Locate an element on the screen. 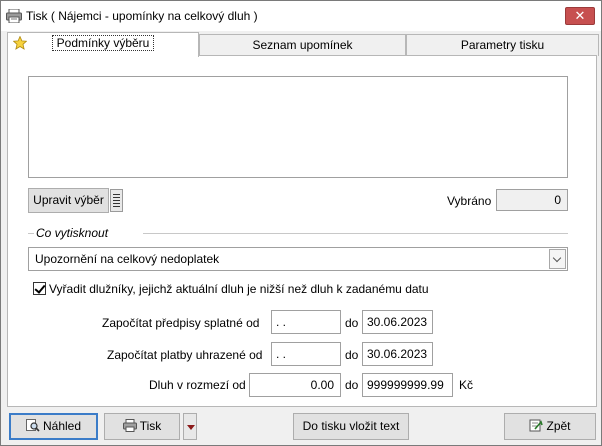 Image resolution: width=602 pixels, height=446 pixels. exclude-debtors-checkbox is located at coordinates (39, 288).